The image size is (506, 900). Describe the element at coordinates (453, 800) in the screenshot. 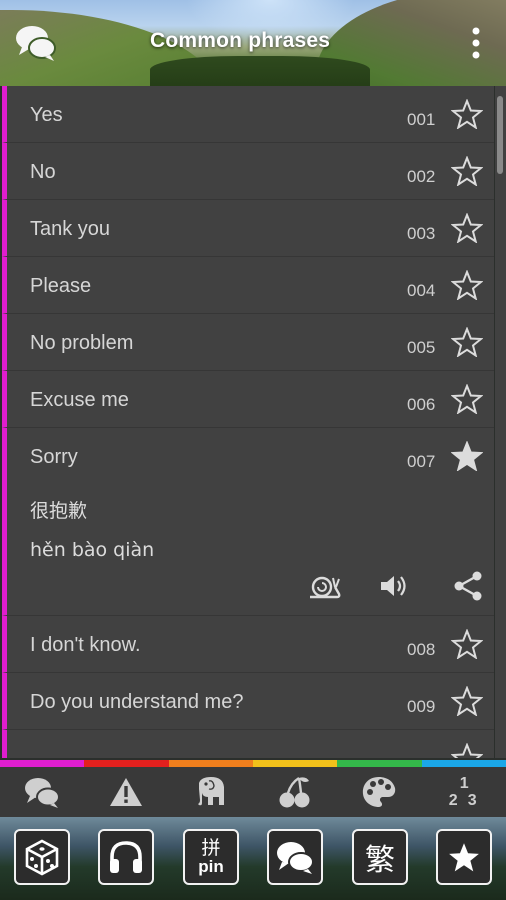

I see `numbers-glyph: 2` at that location.